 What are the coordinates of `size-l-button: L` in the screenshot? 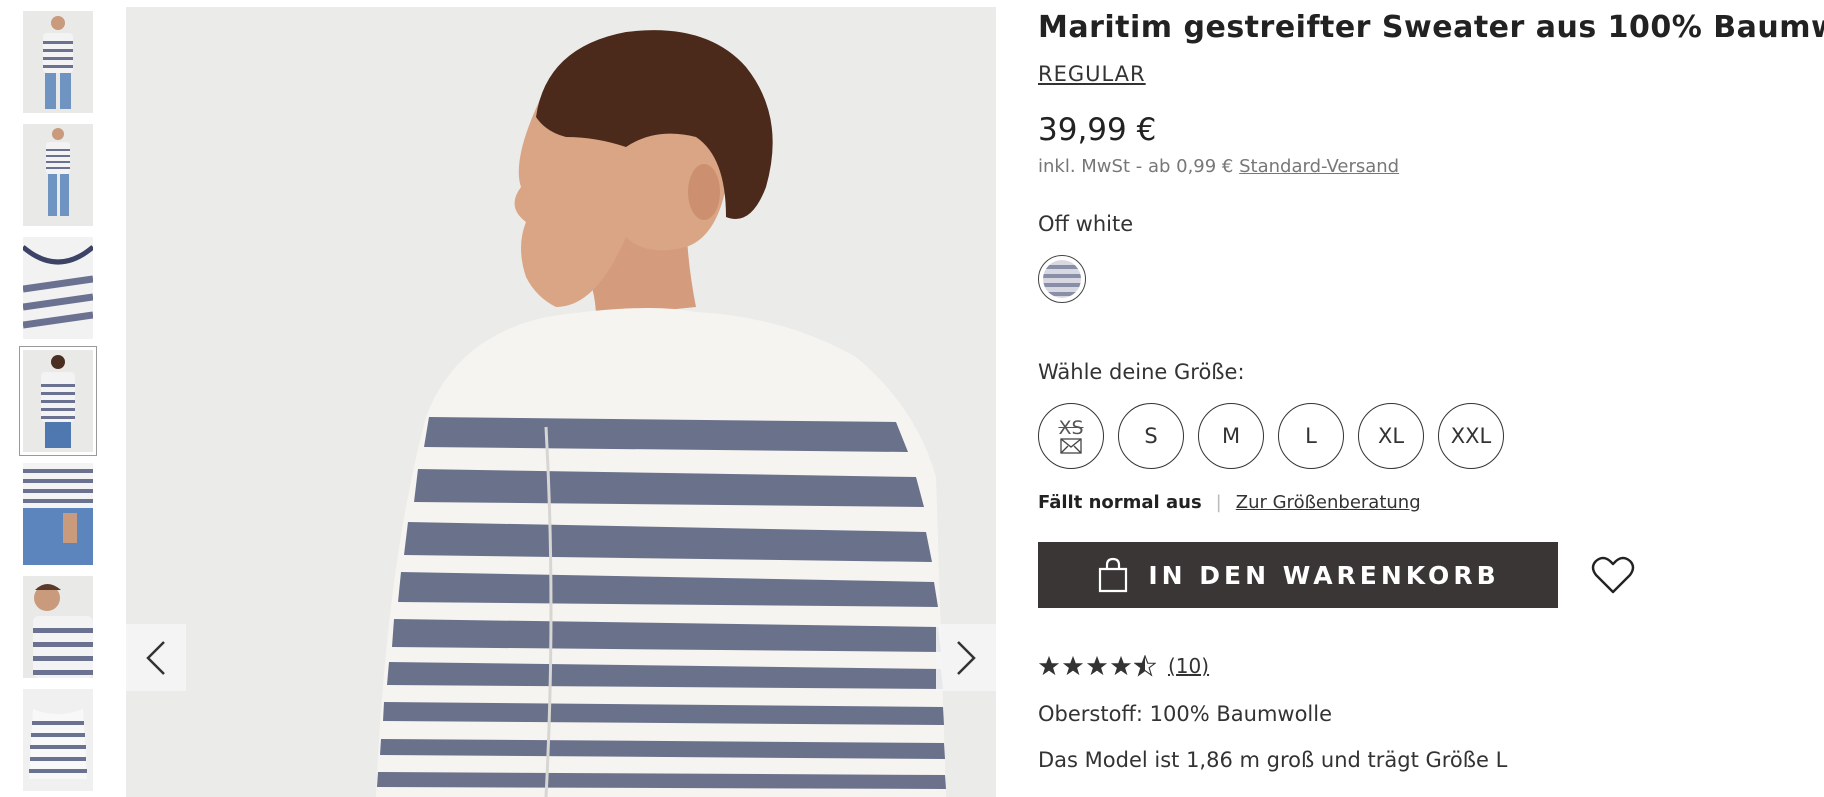 It's located at (1311, 436).